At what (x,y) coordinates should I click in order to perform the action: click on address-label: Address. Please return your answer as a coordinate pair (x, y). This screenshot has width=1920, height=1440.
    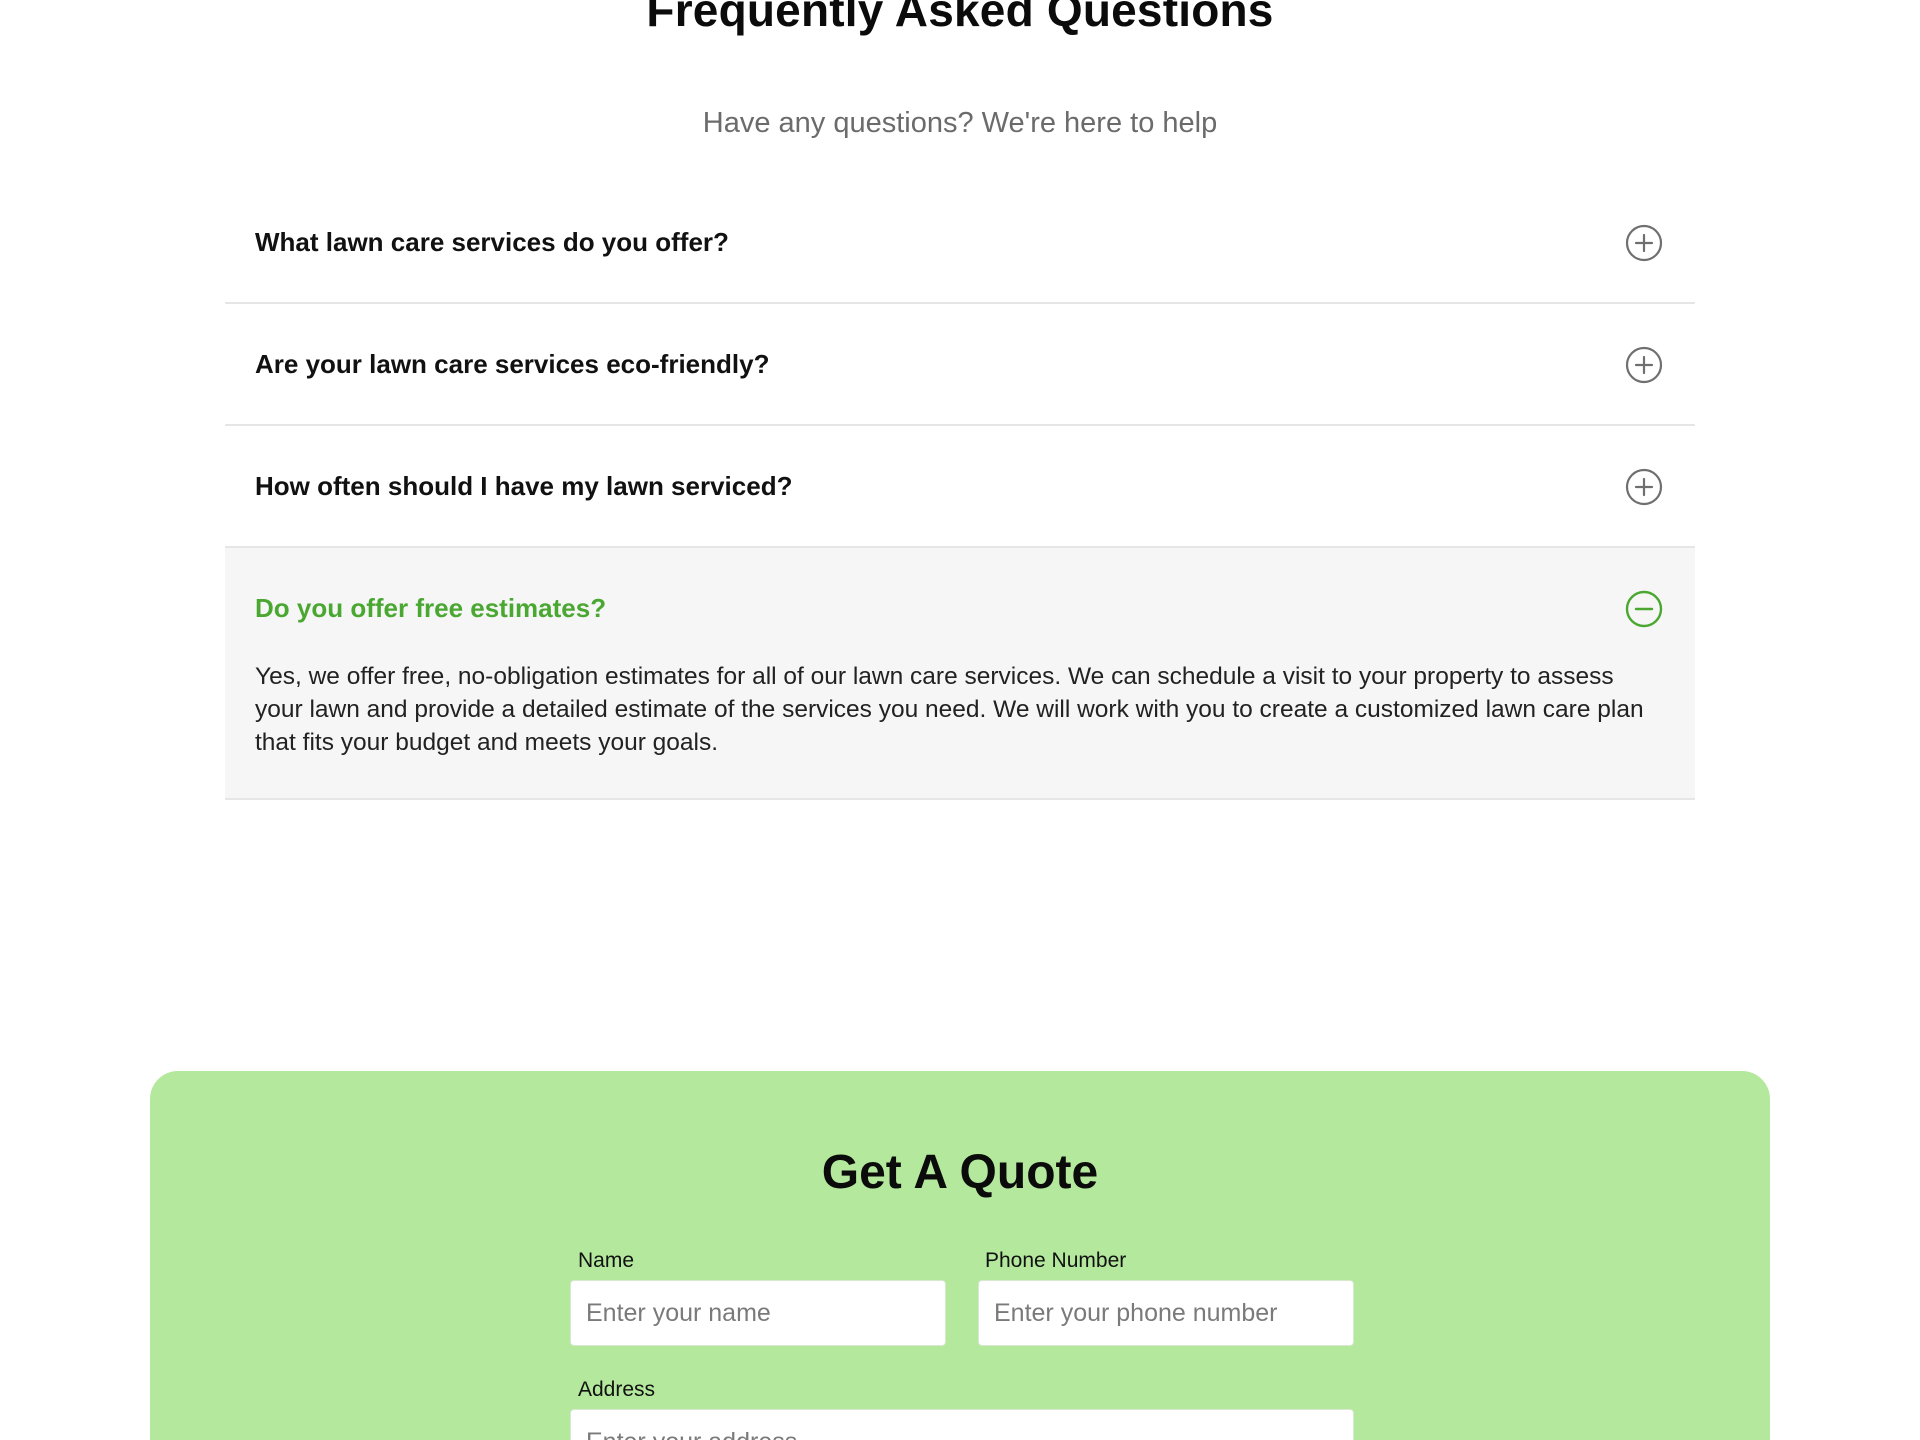
    Looking at the image, I should click on (617, 1389).